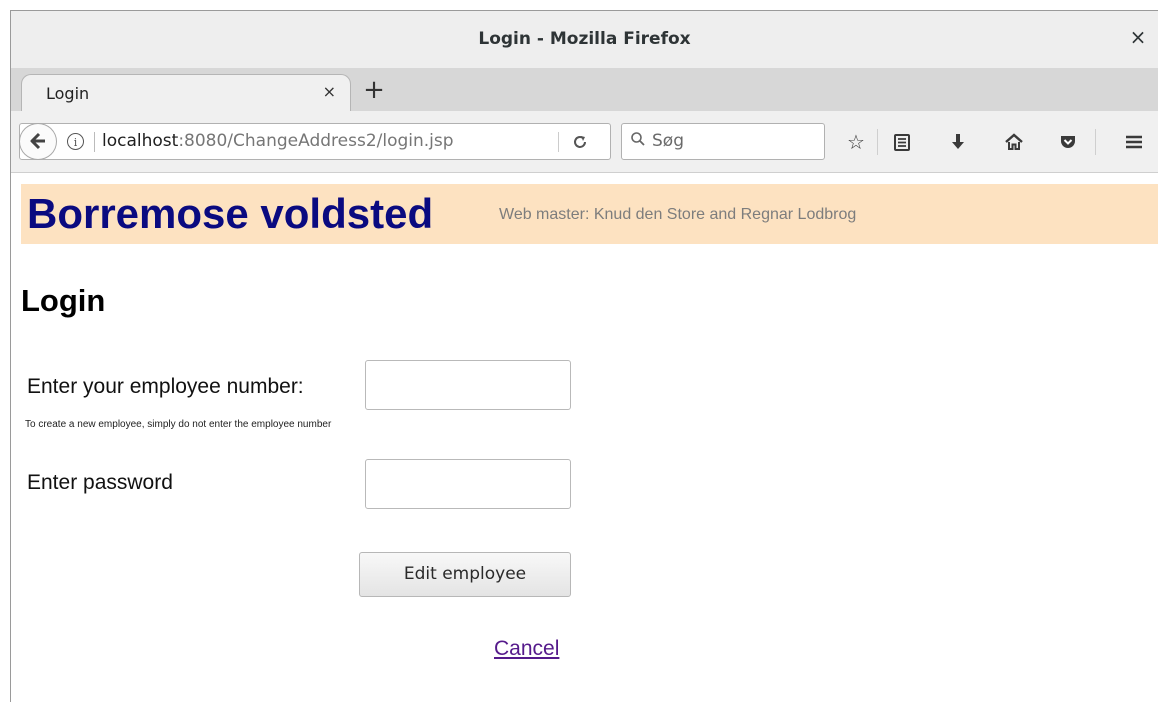 This screenshot has height=703, width=1158. I want to click on search-icon, so click(638, 141).